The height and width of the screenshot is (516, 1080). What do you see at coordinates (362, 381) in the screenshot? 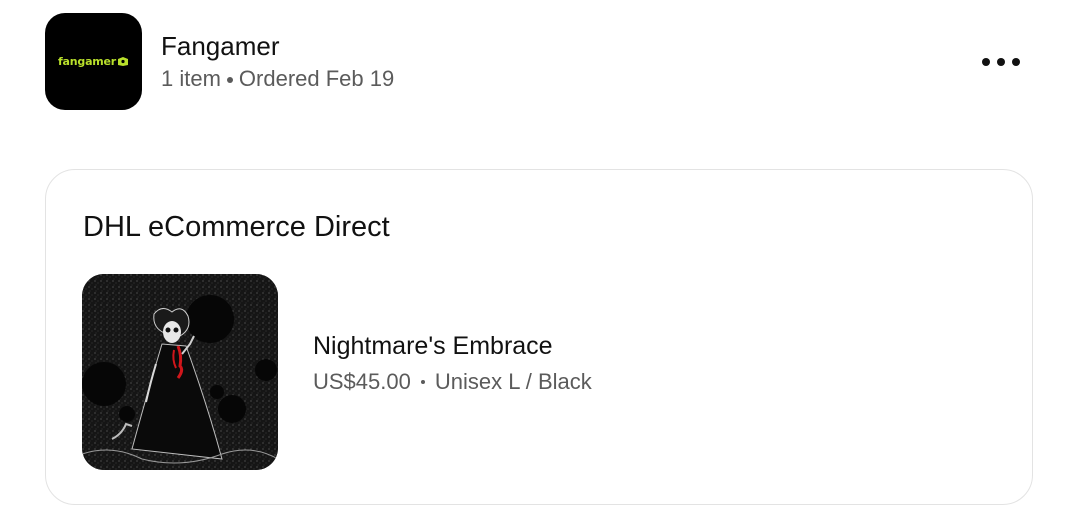
I see `product-price: US$45.00` at bounding box center [362, 381].